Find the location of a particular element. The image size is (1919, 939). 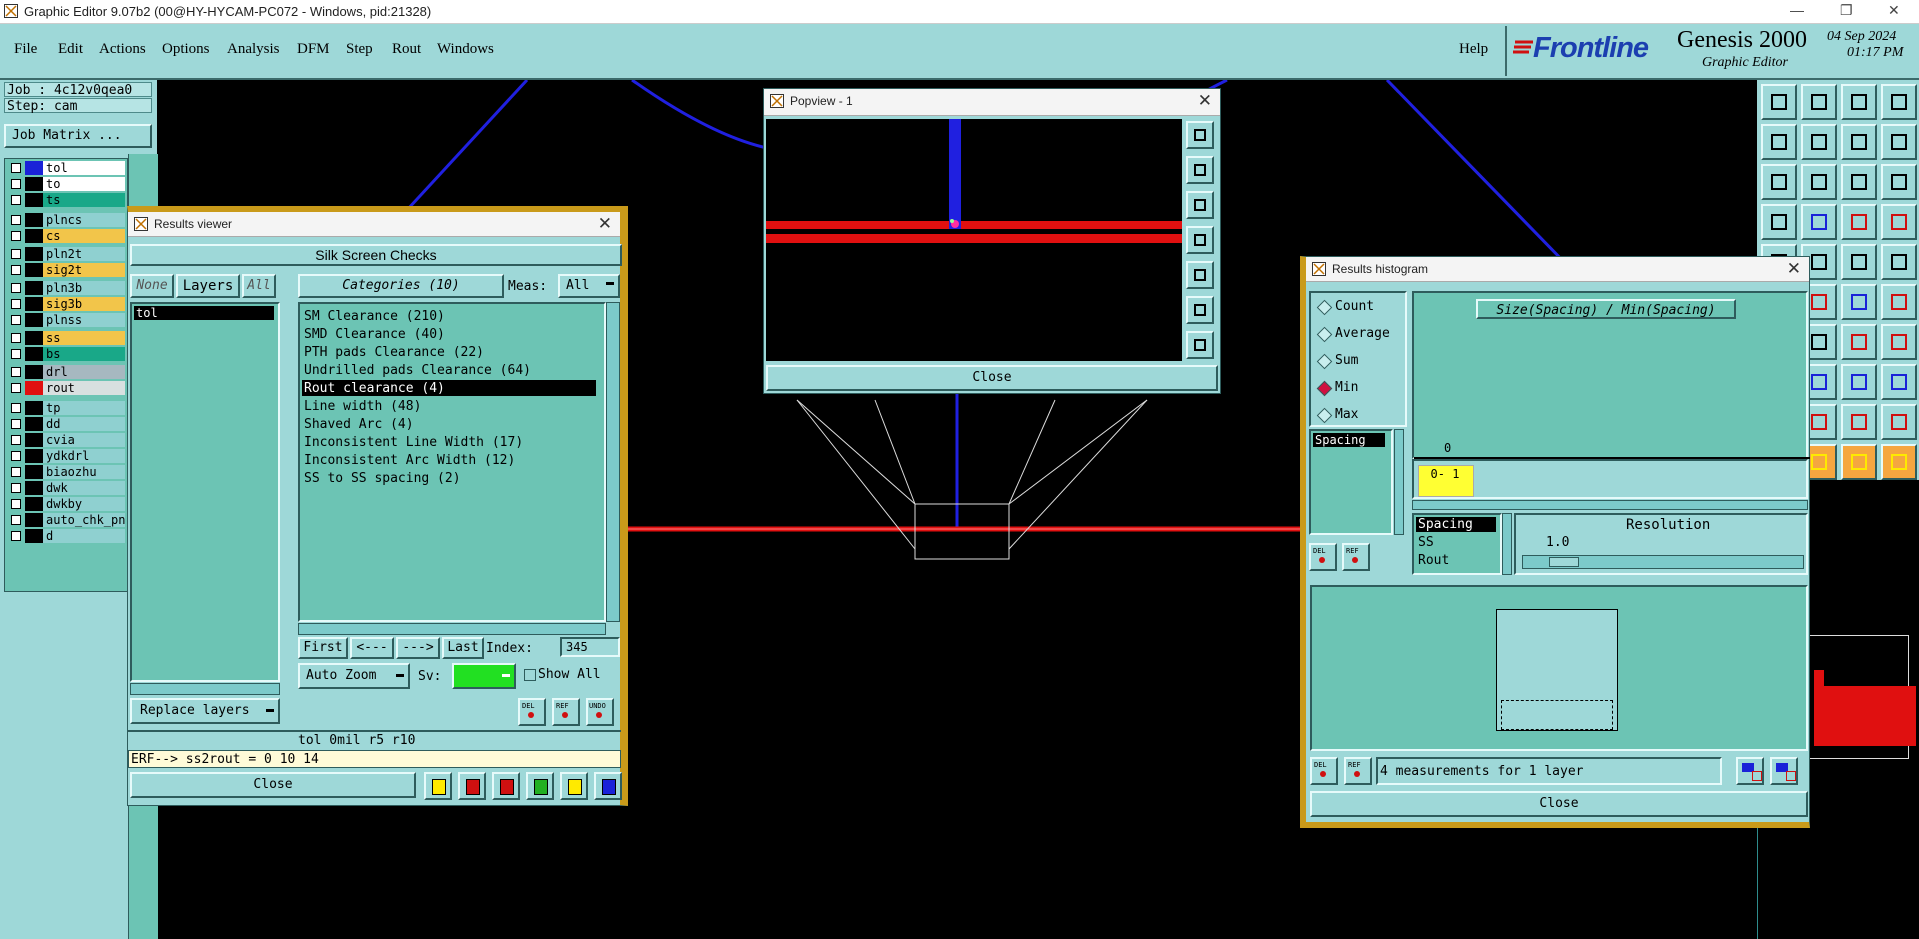

layer-row: auto_chk_pn is located at coordinates (66, 520).